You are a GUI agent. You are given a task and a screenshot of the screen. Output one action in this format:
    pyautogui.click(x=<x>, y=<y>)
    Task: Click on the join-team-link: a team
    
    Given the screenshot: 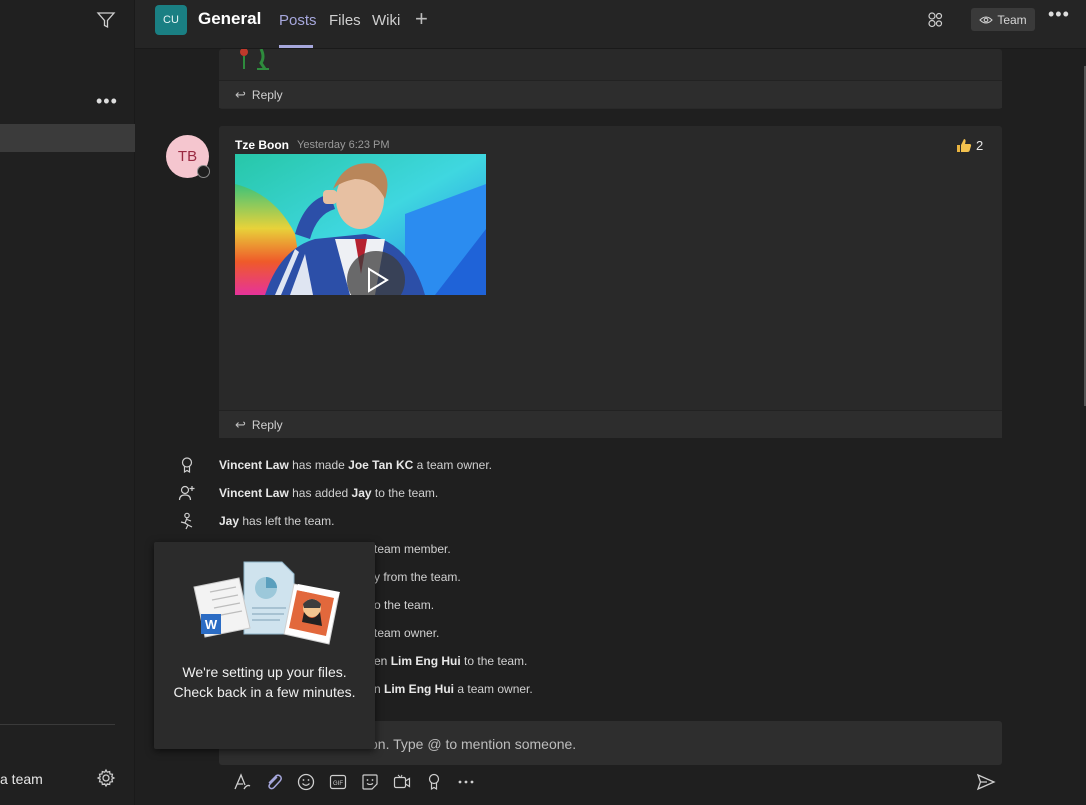 What is the action you would take?
    pyautogui.click(x=21, y=779)
    